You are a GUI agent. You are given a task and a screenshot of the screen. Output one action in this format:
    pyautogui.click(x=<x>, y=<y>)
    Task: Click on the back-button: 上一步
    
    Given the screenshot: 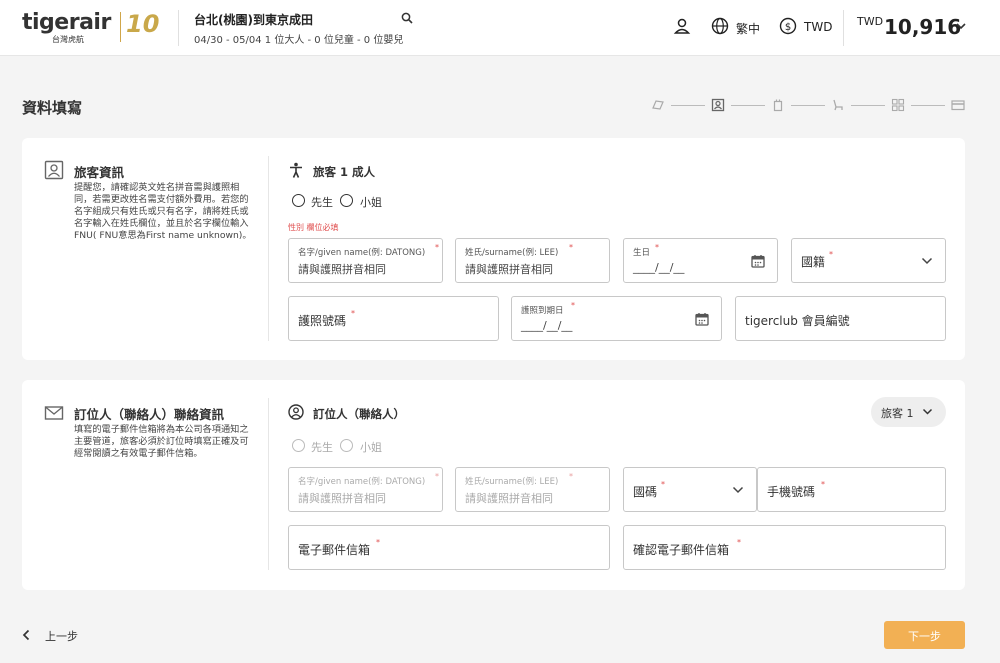 What is the action you would take?
    pyautogui.click(x=61, y=636)
    